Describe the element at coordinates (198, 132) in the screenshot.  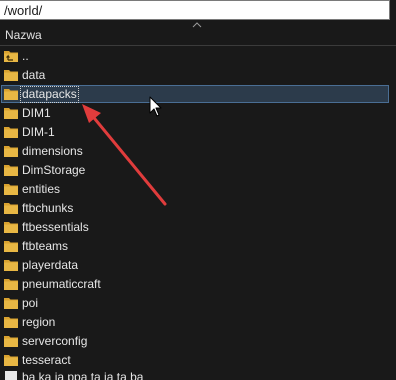
I see `list-item: DIM-1` at that location.